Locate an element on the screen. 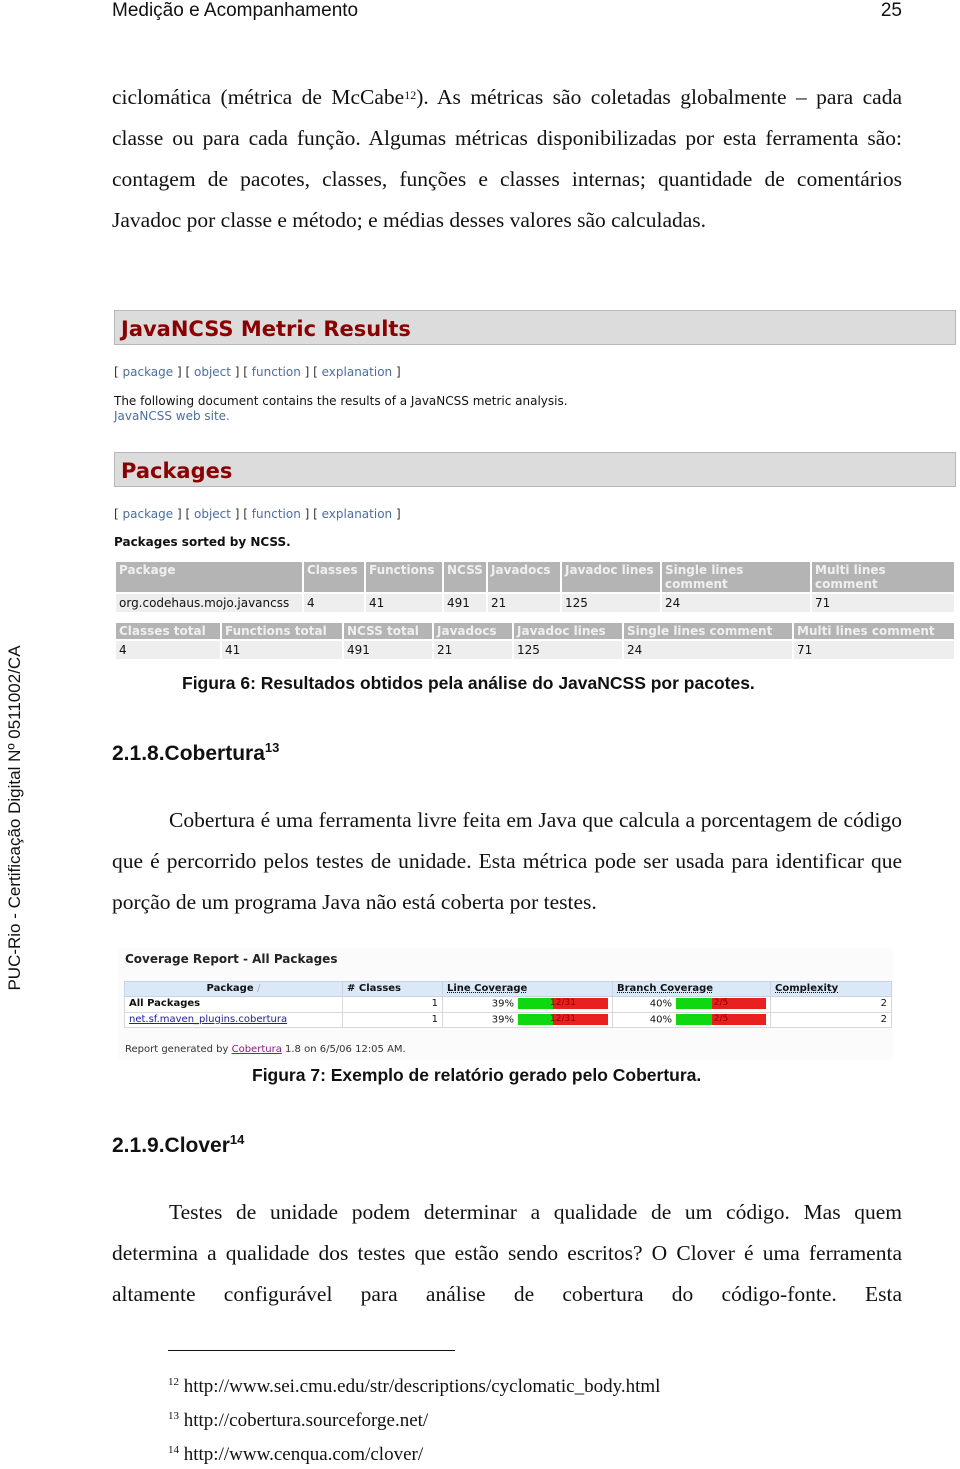 The height and width of the screenshot is (1469, 960). footnote-14: 14 http://www.cenqua.com/clover/ is located at coordinates (296, 1454).